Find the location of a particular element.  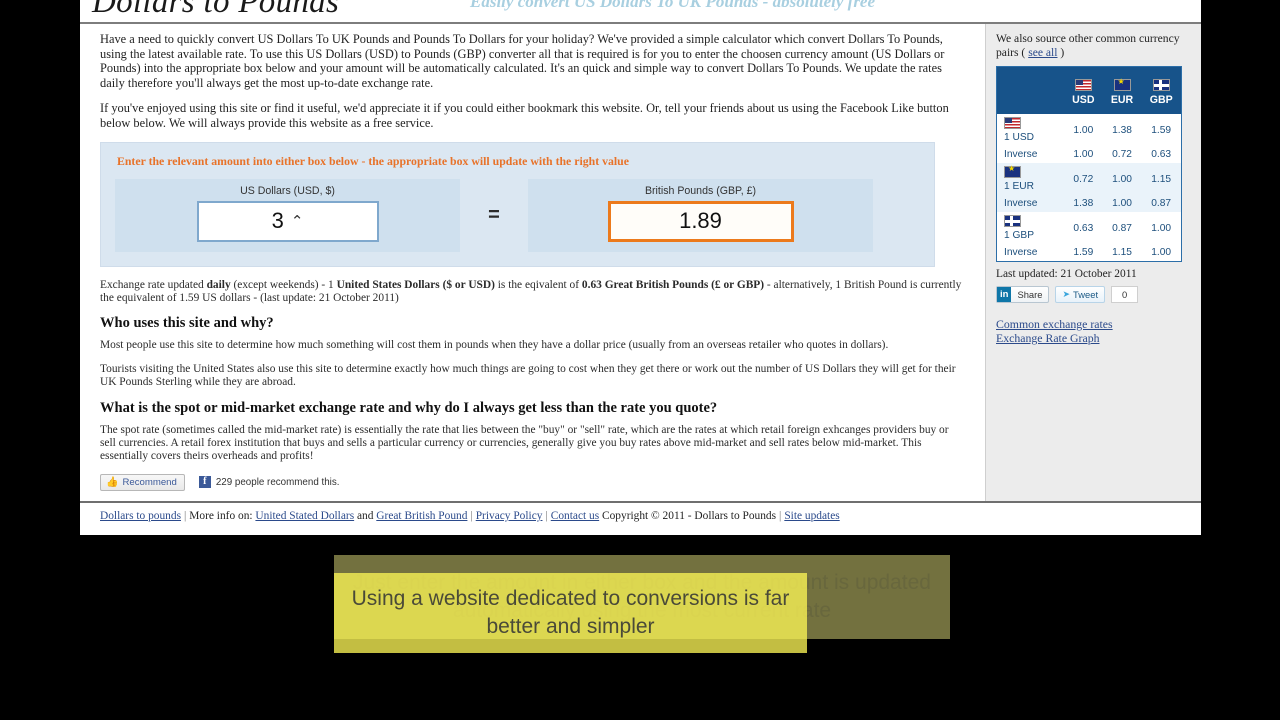

rates-row-label-cell: 1 EUR is located at coordinates (1030, 179).